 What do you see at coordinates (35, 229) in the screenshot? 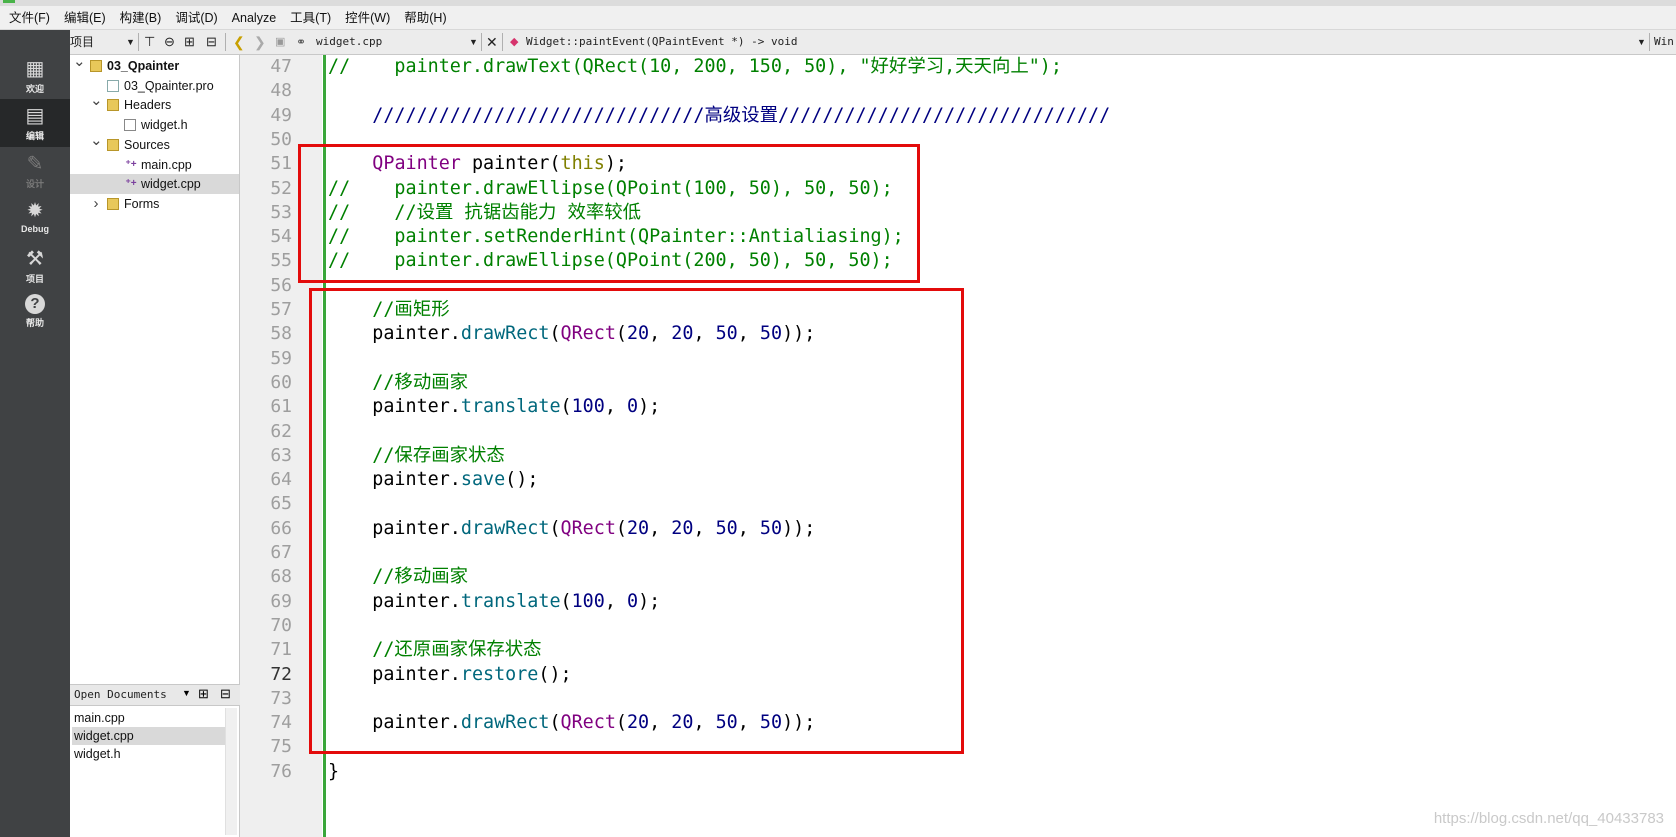
I see `mode-label: Debug` at bounding box center [35, 229].